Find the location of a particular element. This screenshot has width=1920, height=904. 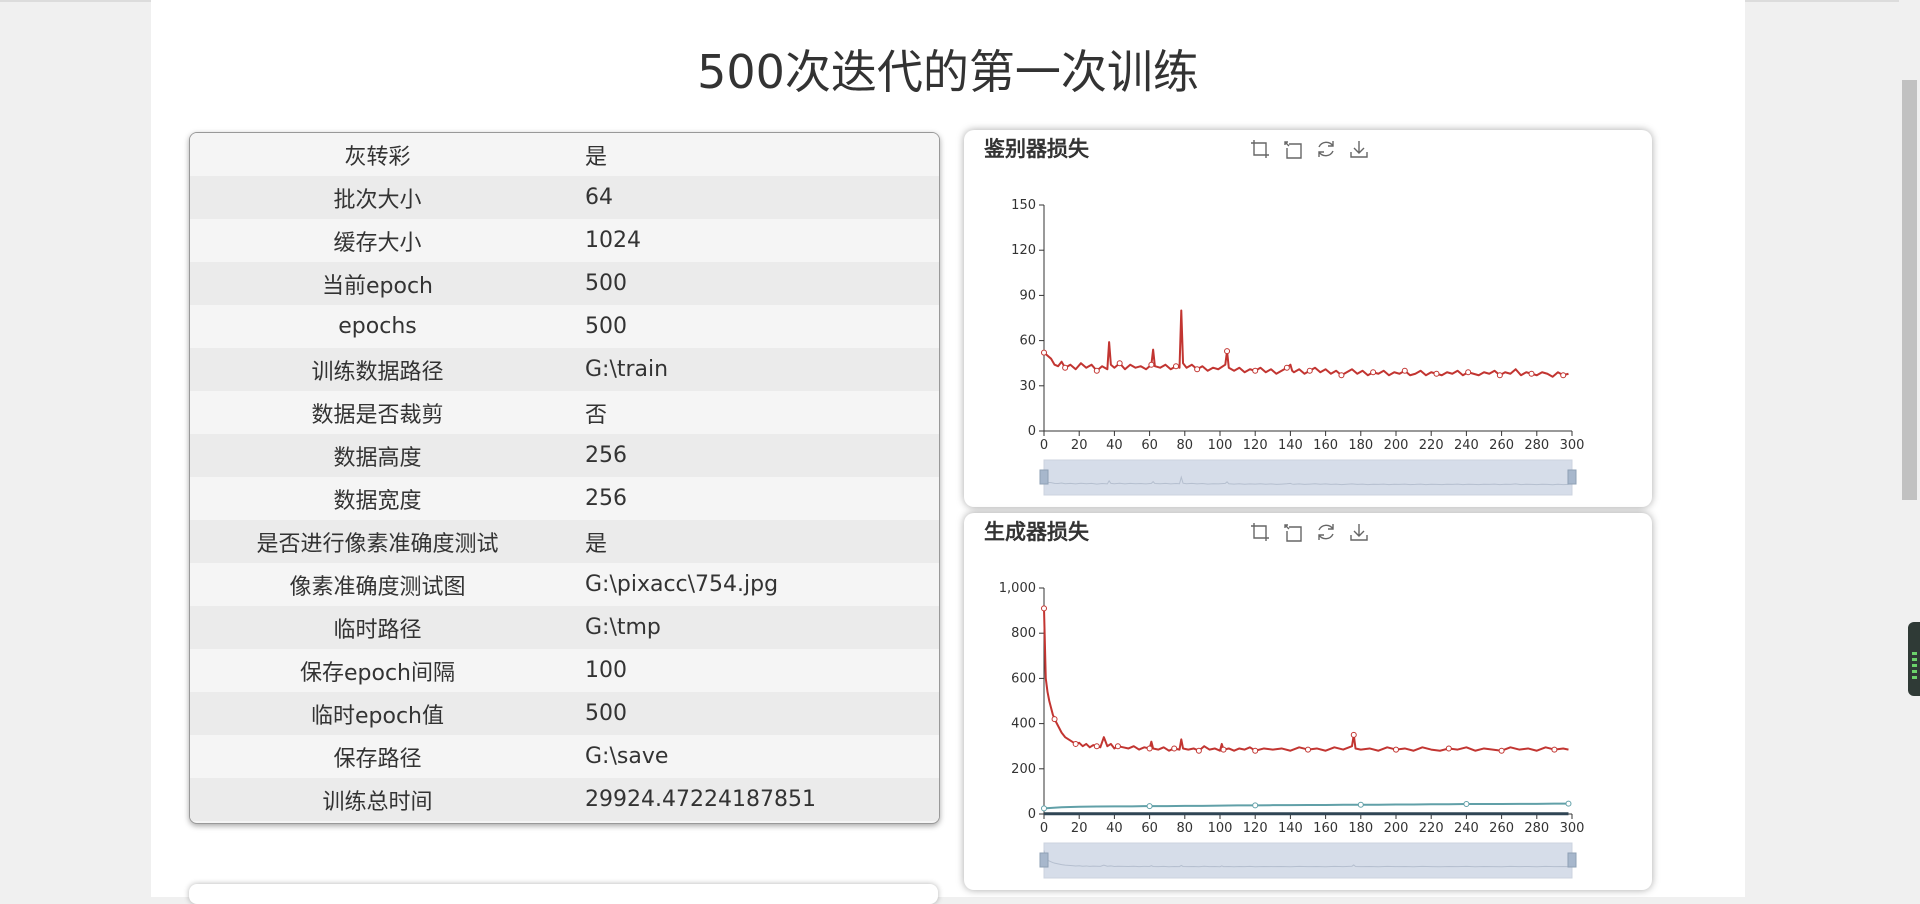

param-value: 1024 is located at coordinates (613, 240).